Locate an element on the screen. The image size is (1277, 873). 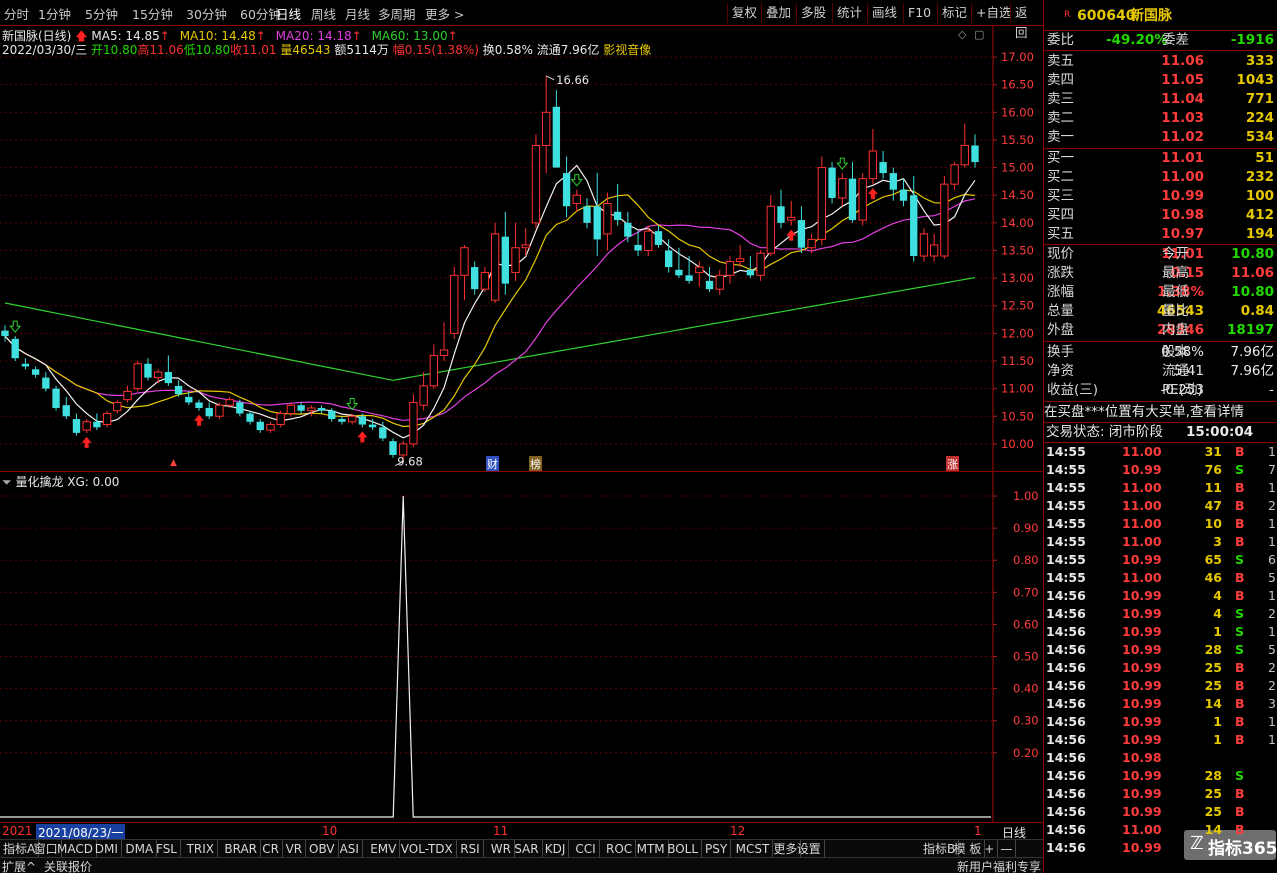
indicator-tab-16: SAR is located at coordinates (527, 849).